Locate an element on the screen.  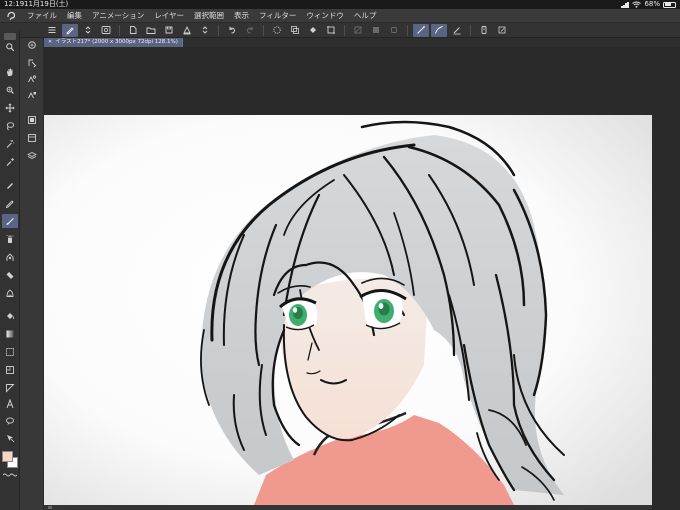
undo-icon is located at coordinates (232, 30).